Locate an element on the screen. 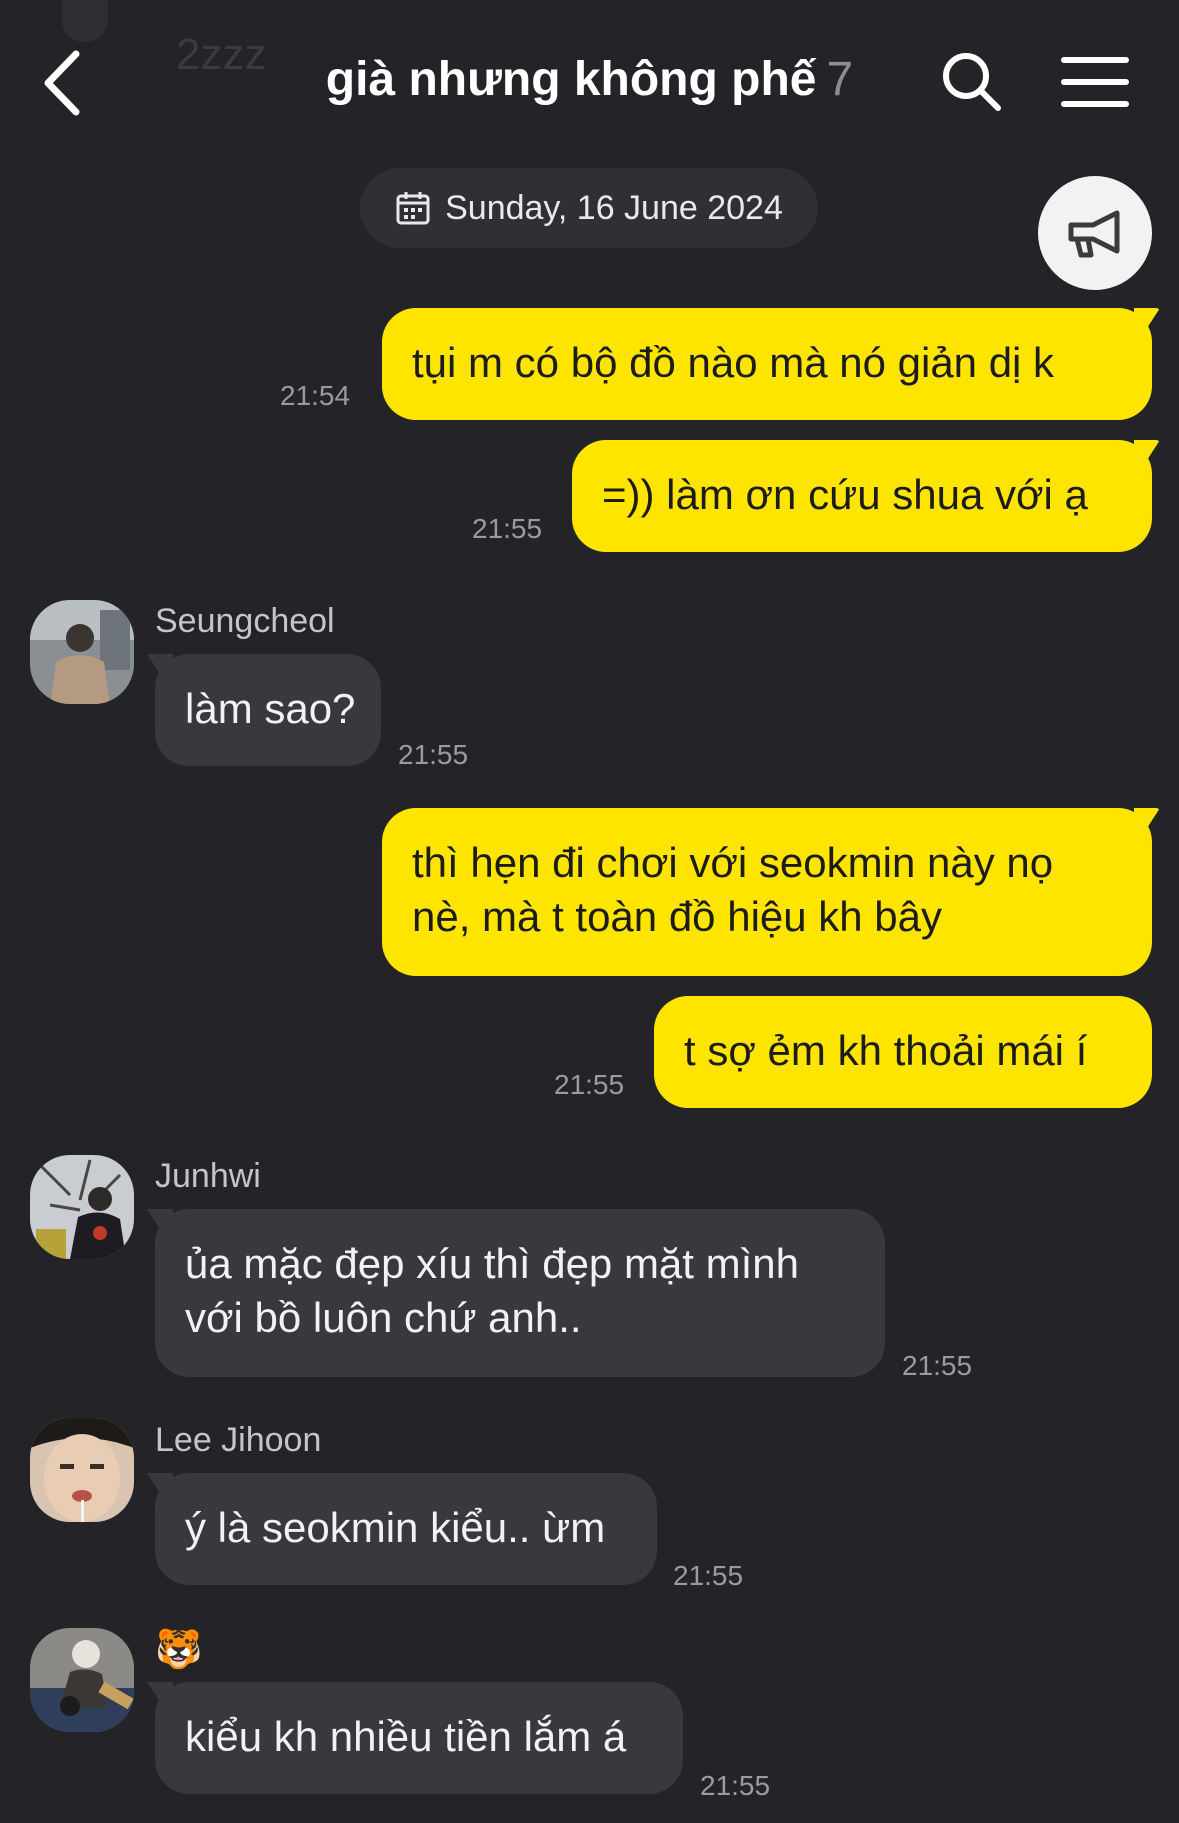 This screenshot has height=1823, width=1179. message-text-line: với bồ luôn chứ anh.. is located at coordinates (383, 1317).